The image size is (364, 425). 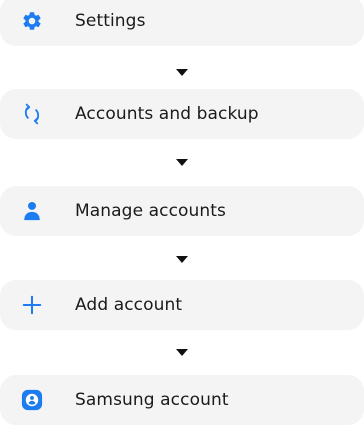 I want to click on step-manage-accounts: Manage accounts, so click(x=182, y=211).